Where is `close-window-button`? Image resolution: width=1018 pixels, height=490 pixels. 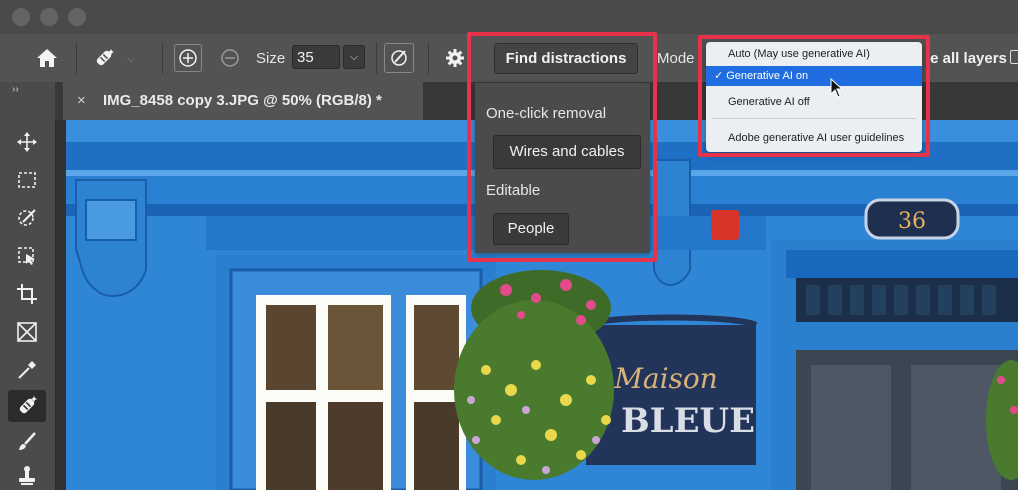
close-window-button is located at coordinates (21, 17).